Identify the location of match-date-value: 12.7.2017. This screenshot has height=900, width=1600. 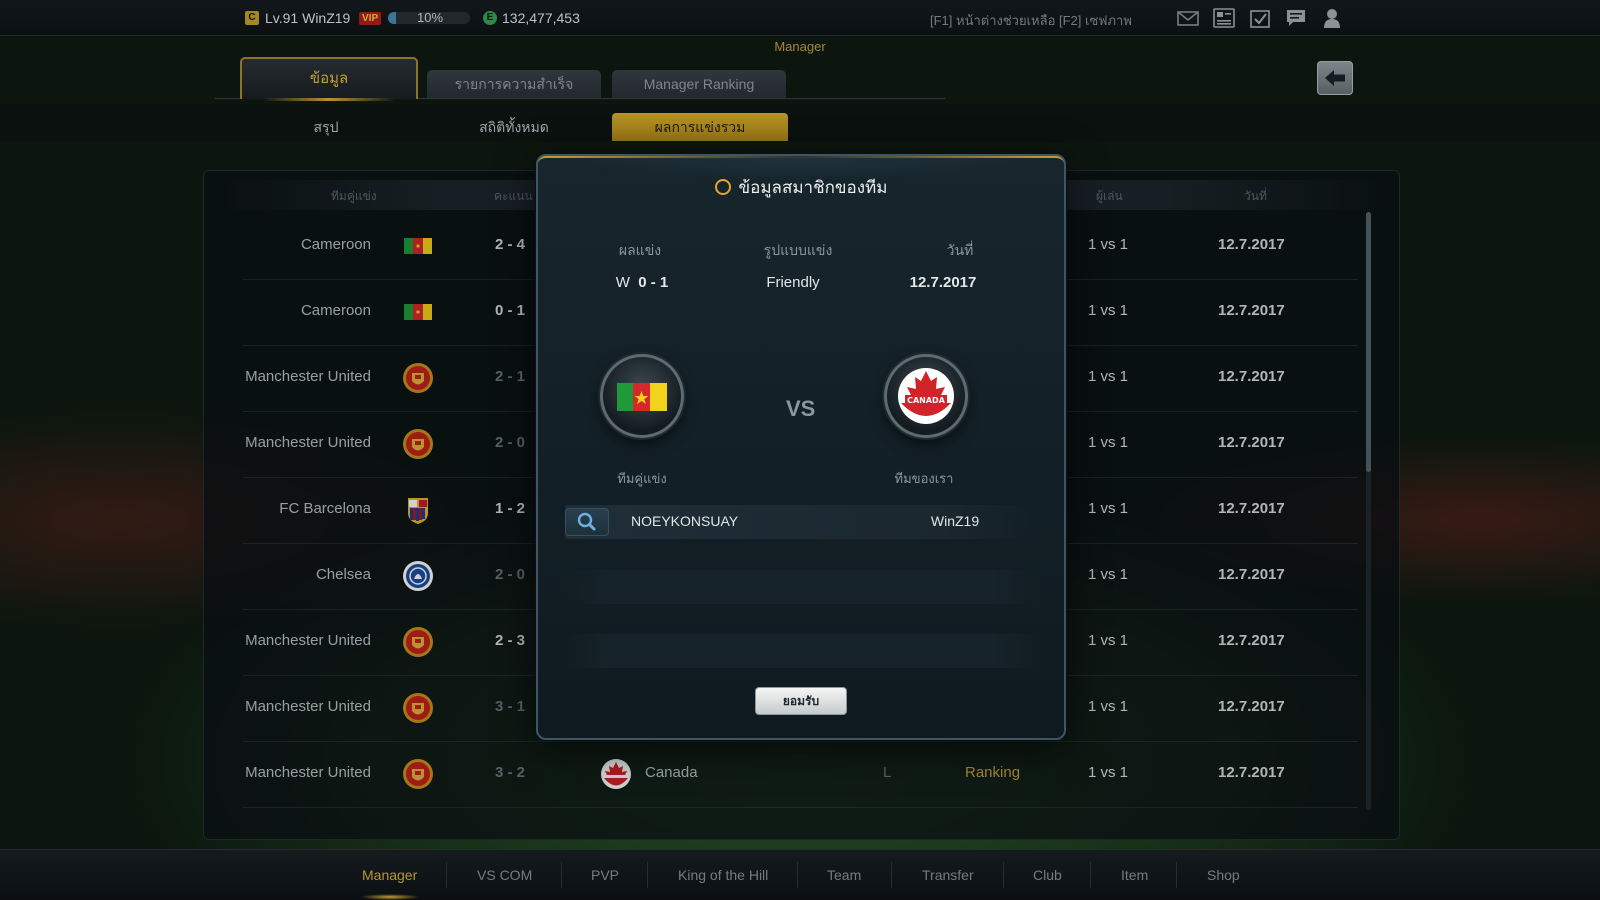
(943, 282).